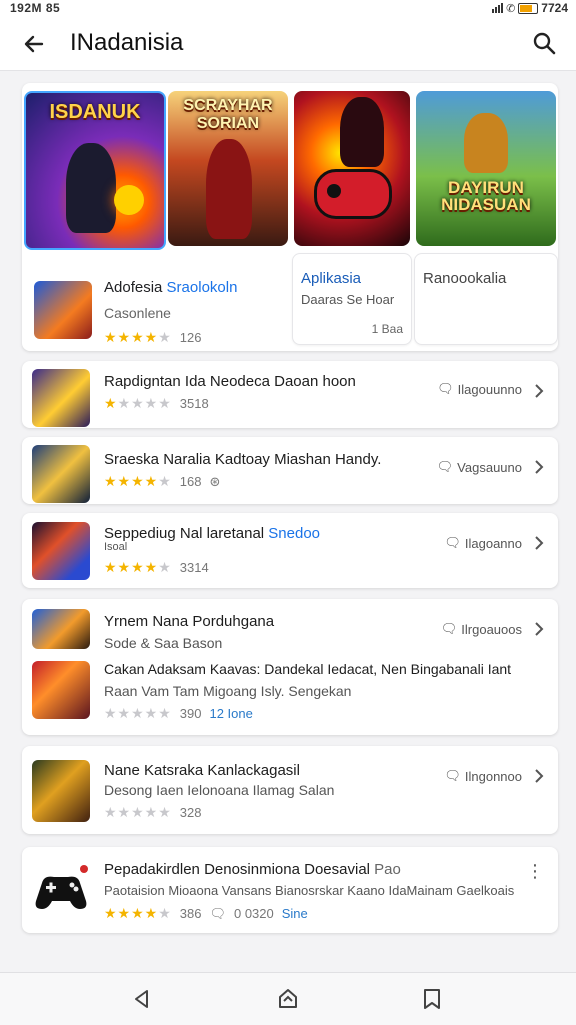 The image size is (576, 1025). Describe the element at coordinates (479, 467) in the screenshot. I see `category-tag: 🗨 Vagsauuno` at that location.